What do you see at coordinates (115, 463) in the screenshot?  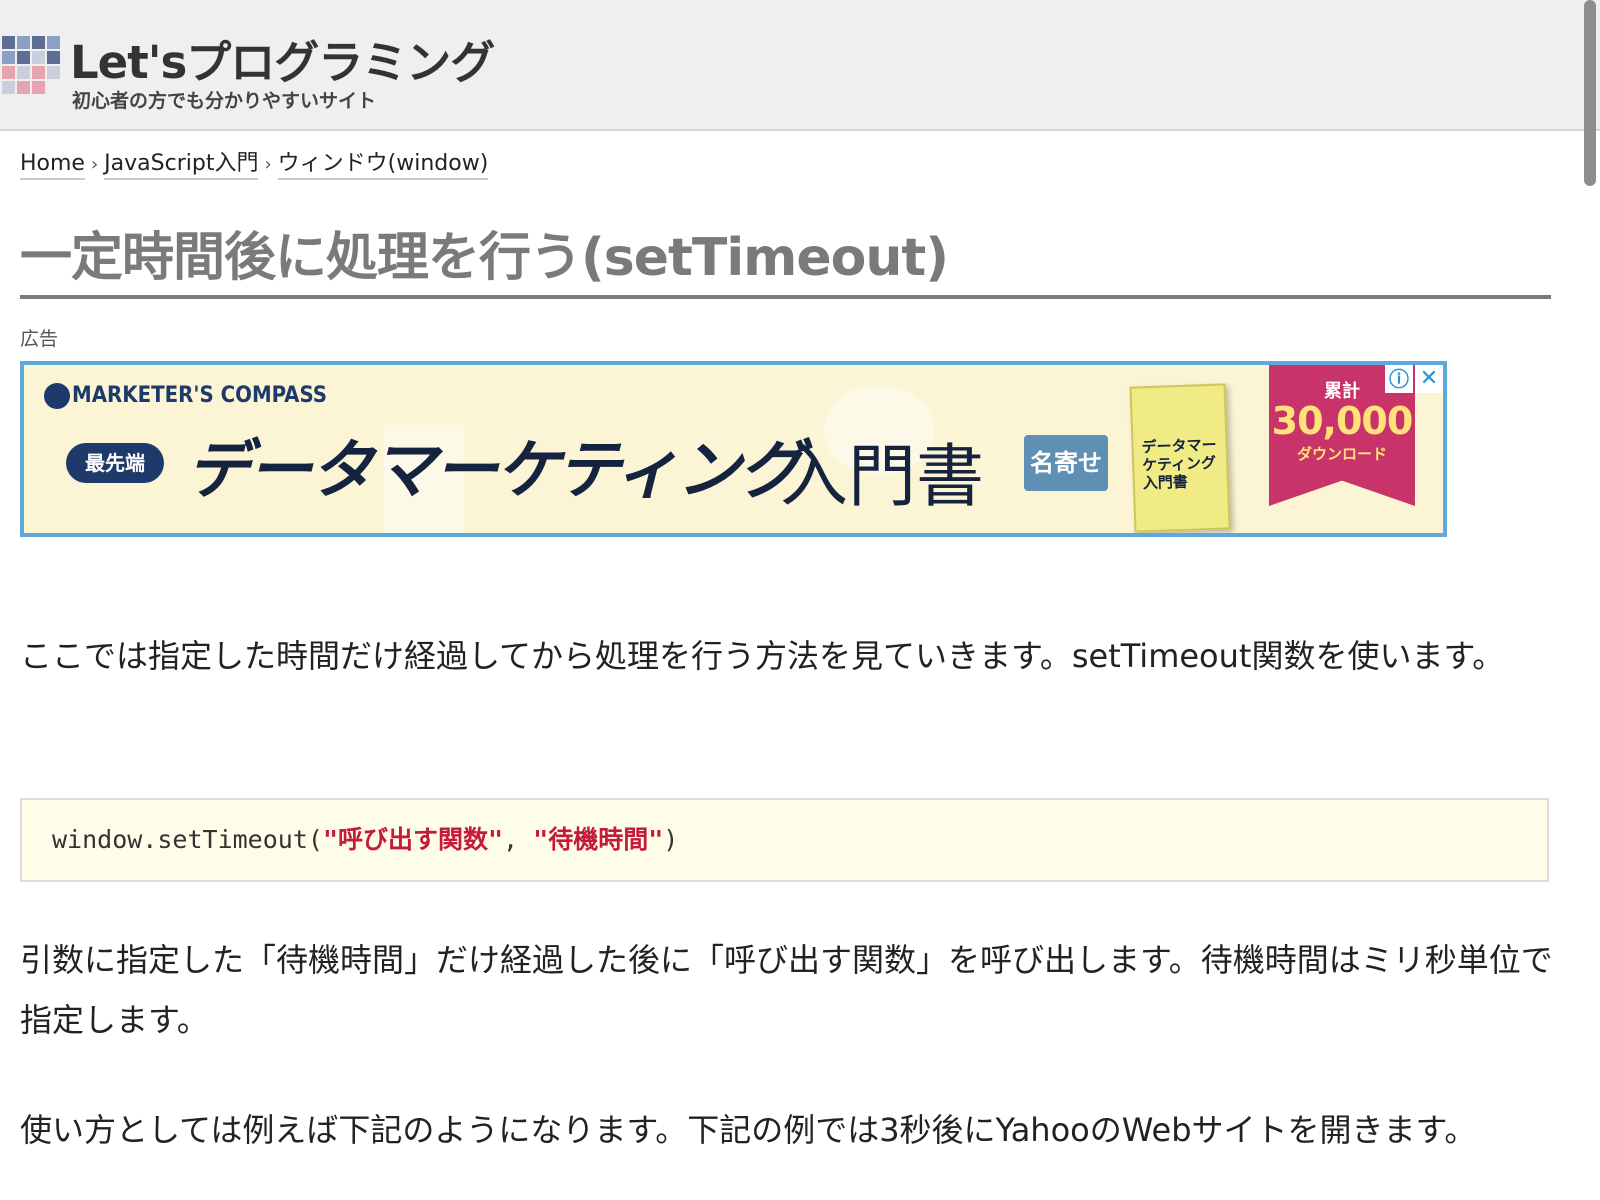 I see `ad-badge: 最先端` at bounding box center [115, 463].